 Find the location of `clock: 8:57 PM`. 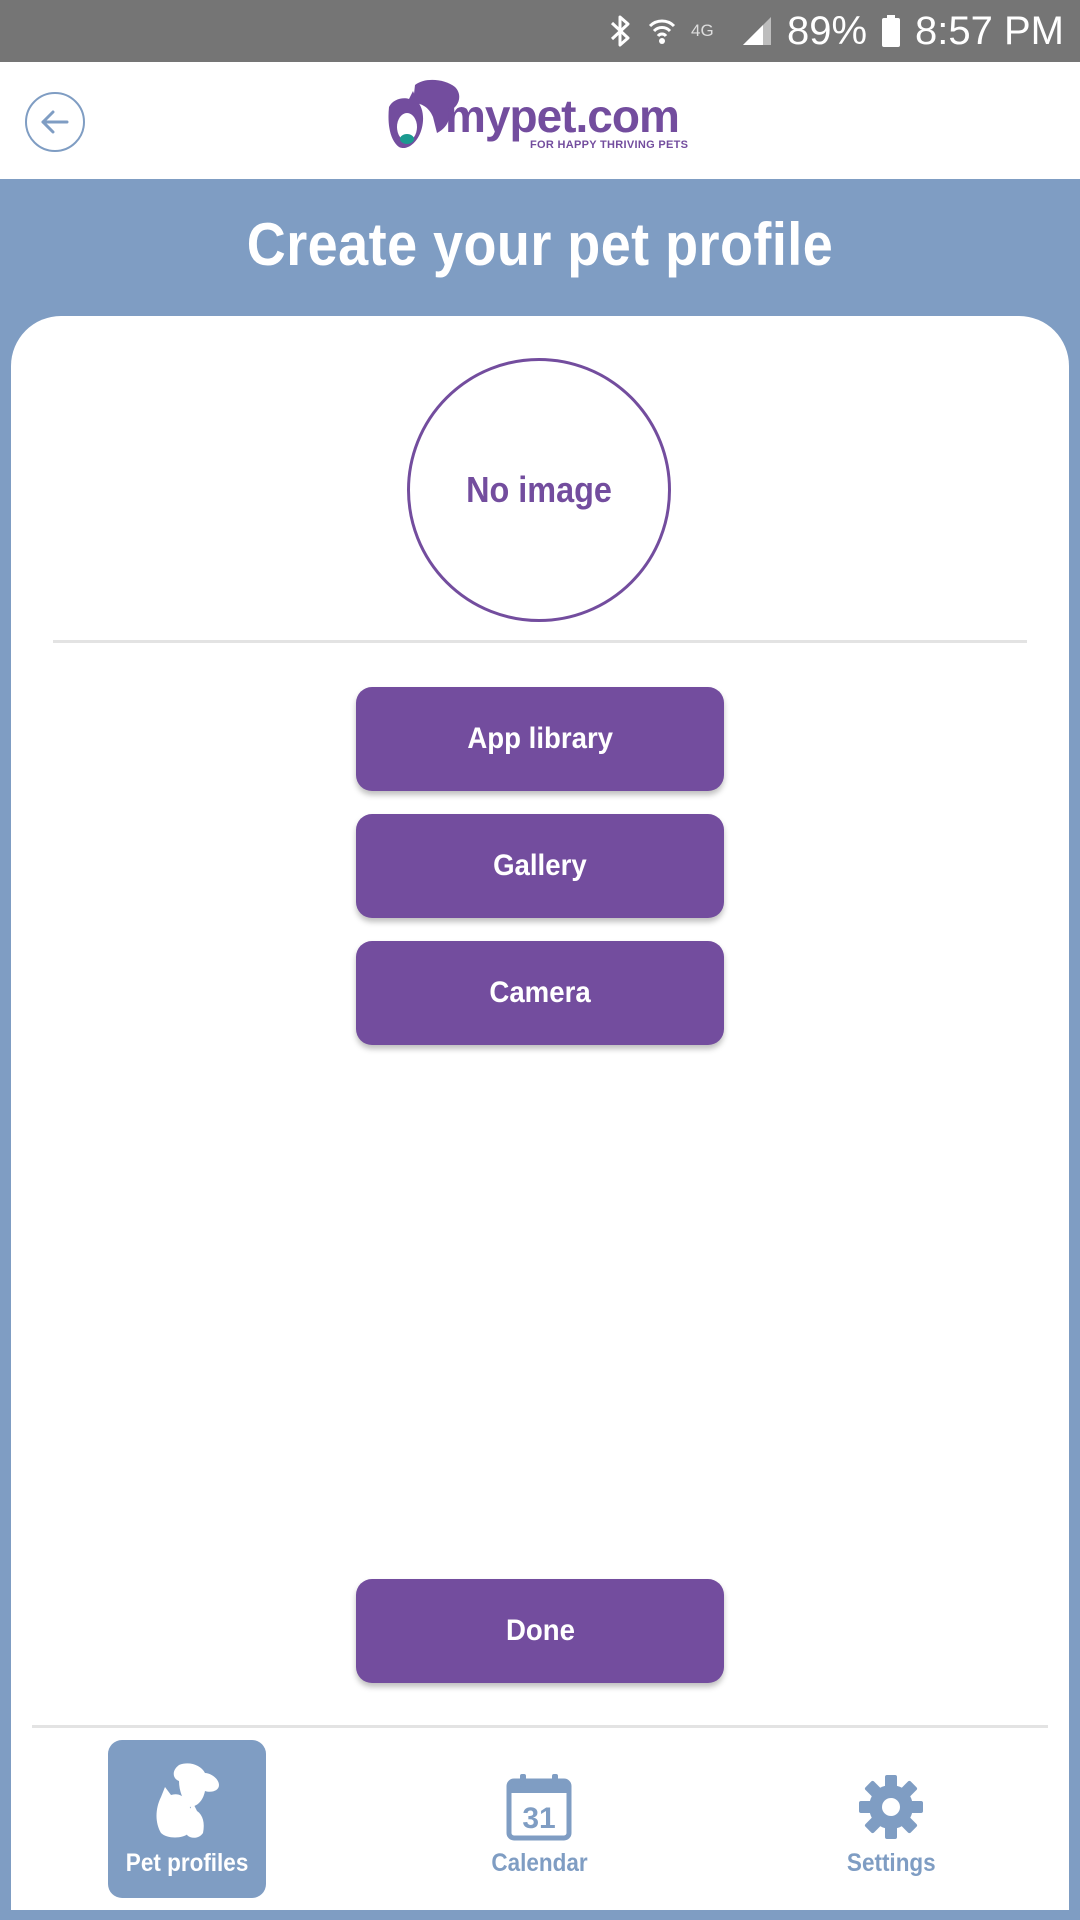

clock: 8:57 PM is located at coordinates (989, 30).